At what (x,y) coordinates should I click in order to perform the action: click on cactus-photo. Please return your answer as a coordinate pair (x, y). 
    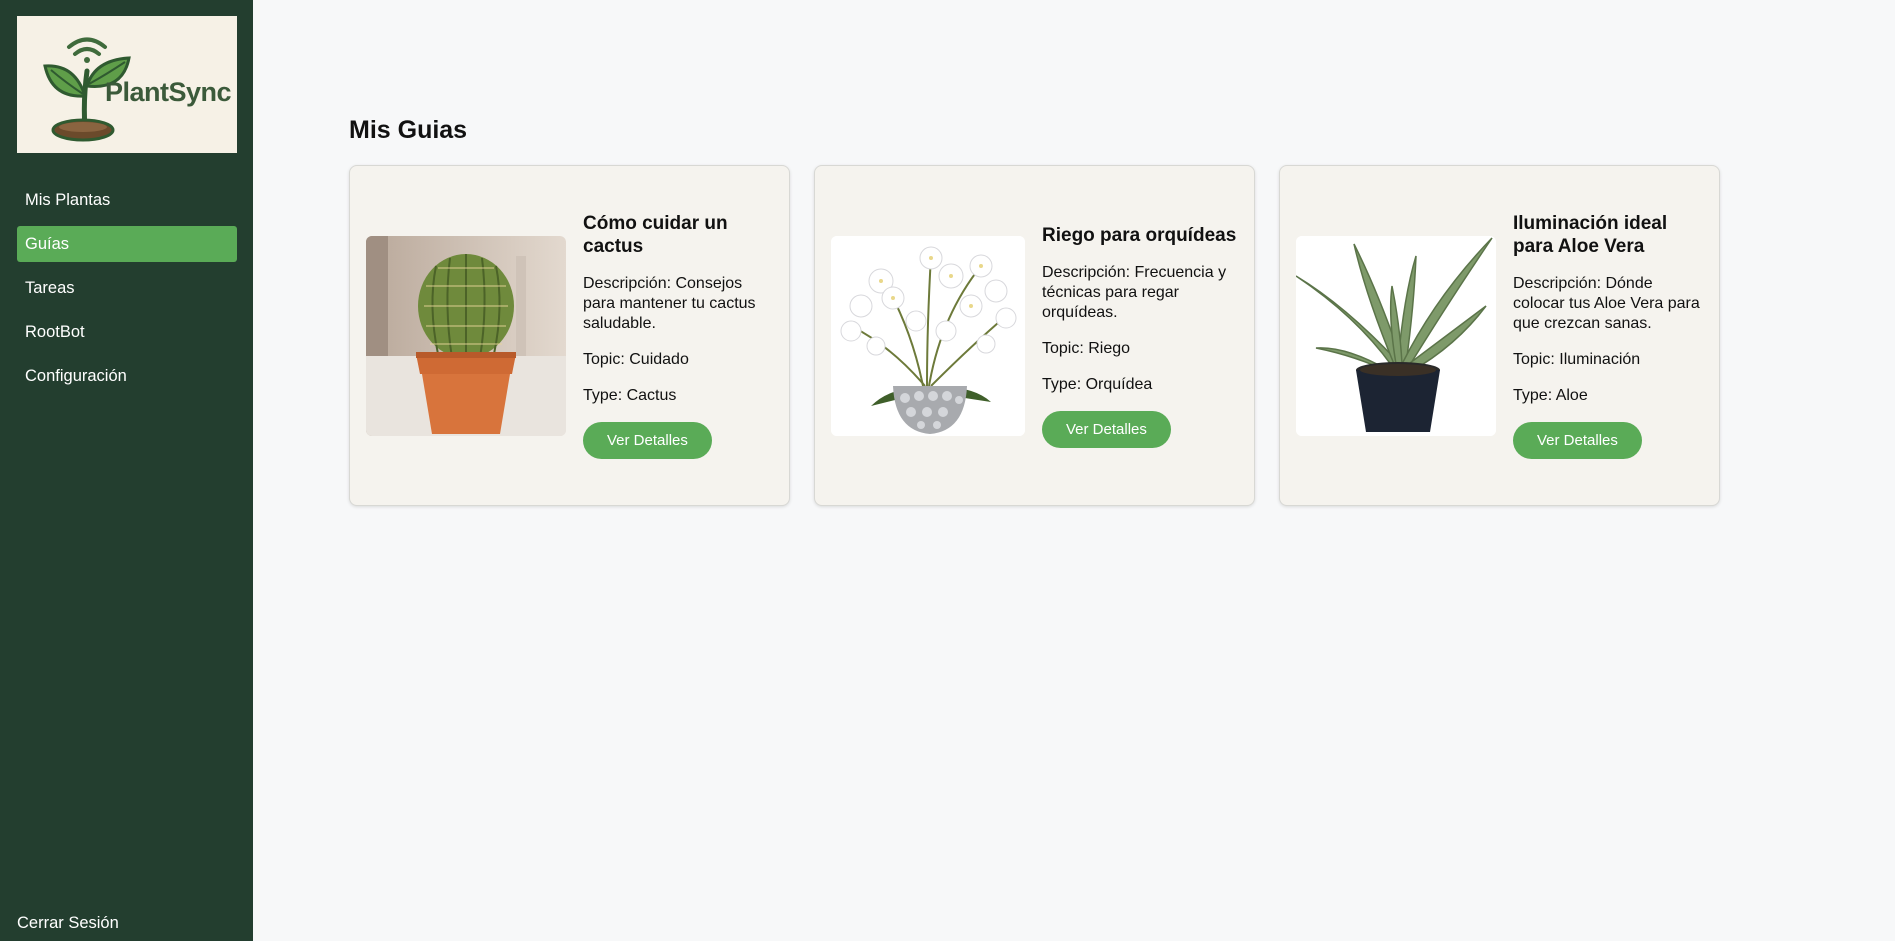
    Looking at the image, I should click on (466, 335).